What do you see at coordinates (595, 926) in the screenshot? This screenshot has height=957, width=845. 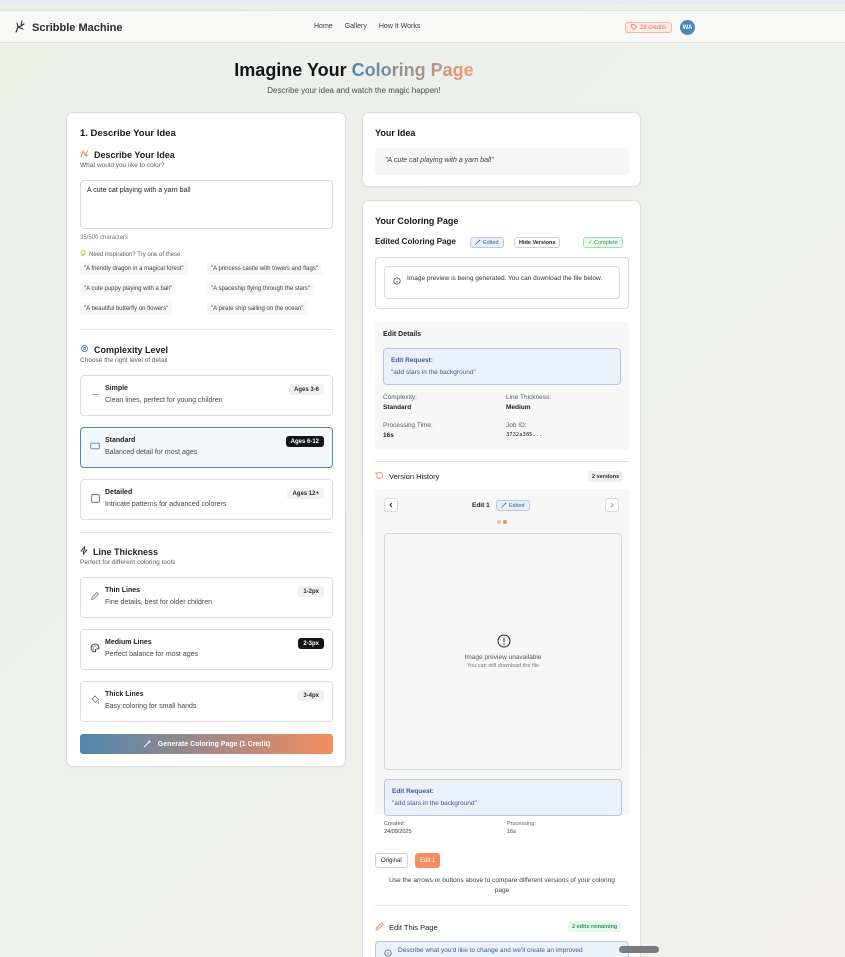 I see `edits-remaining-badge: 2 edits remaining` at bounding box center [595, 926].